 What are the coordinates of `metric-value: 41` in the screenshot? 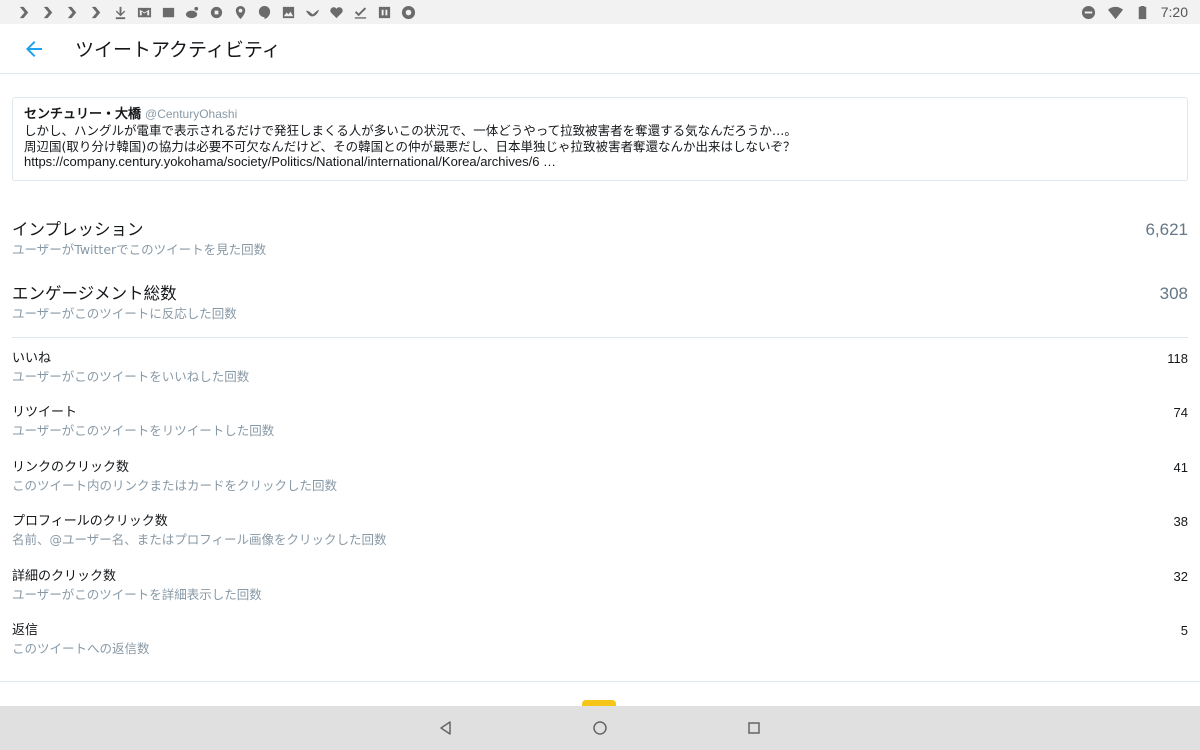 It's located at (1180, 467).